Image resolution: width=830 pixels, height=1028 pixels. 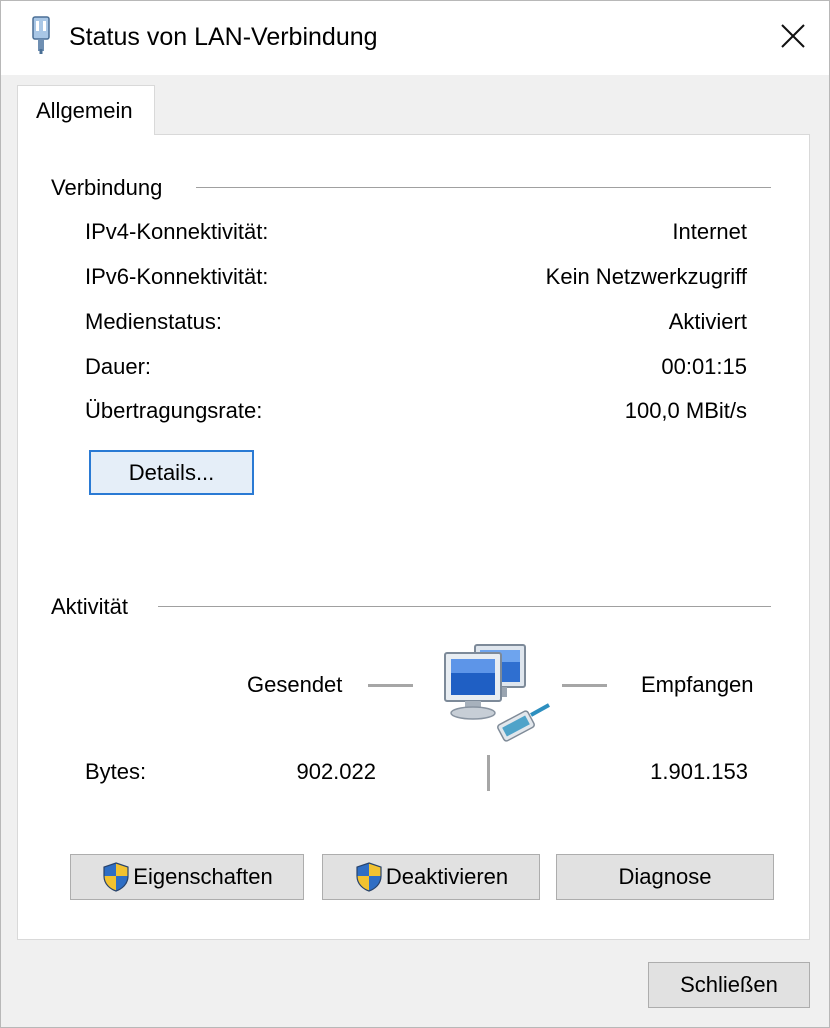 What do you see at coordinates (153, 321) in the screenshot?
I see `media-status-label: Medienstatus:` at bounding box center [153, 321].